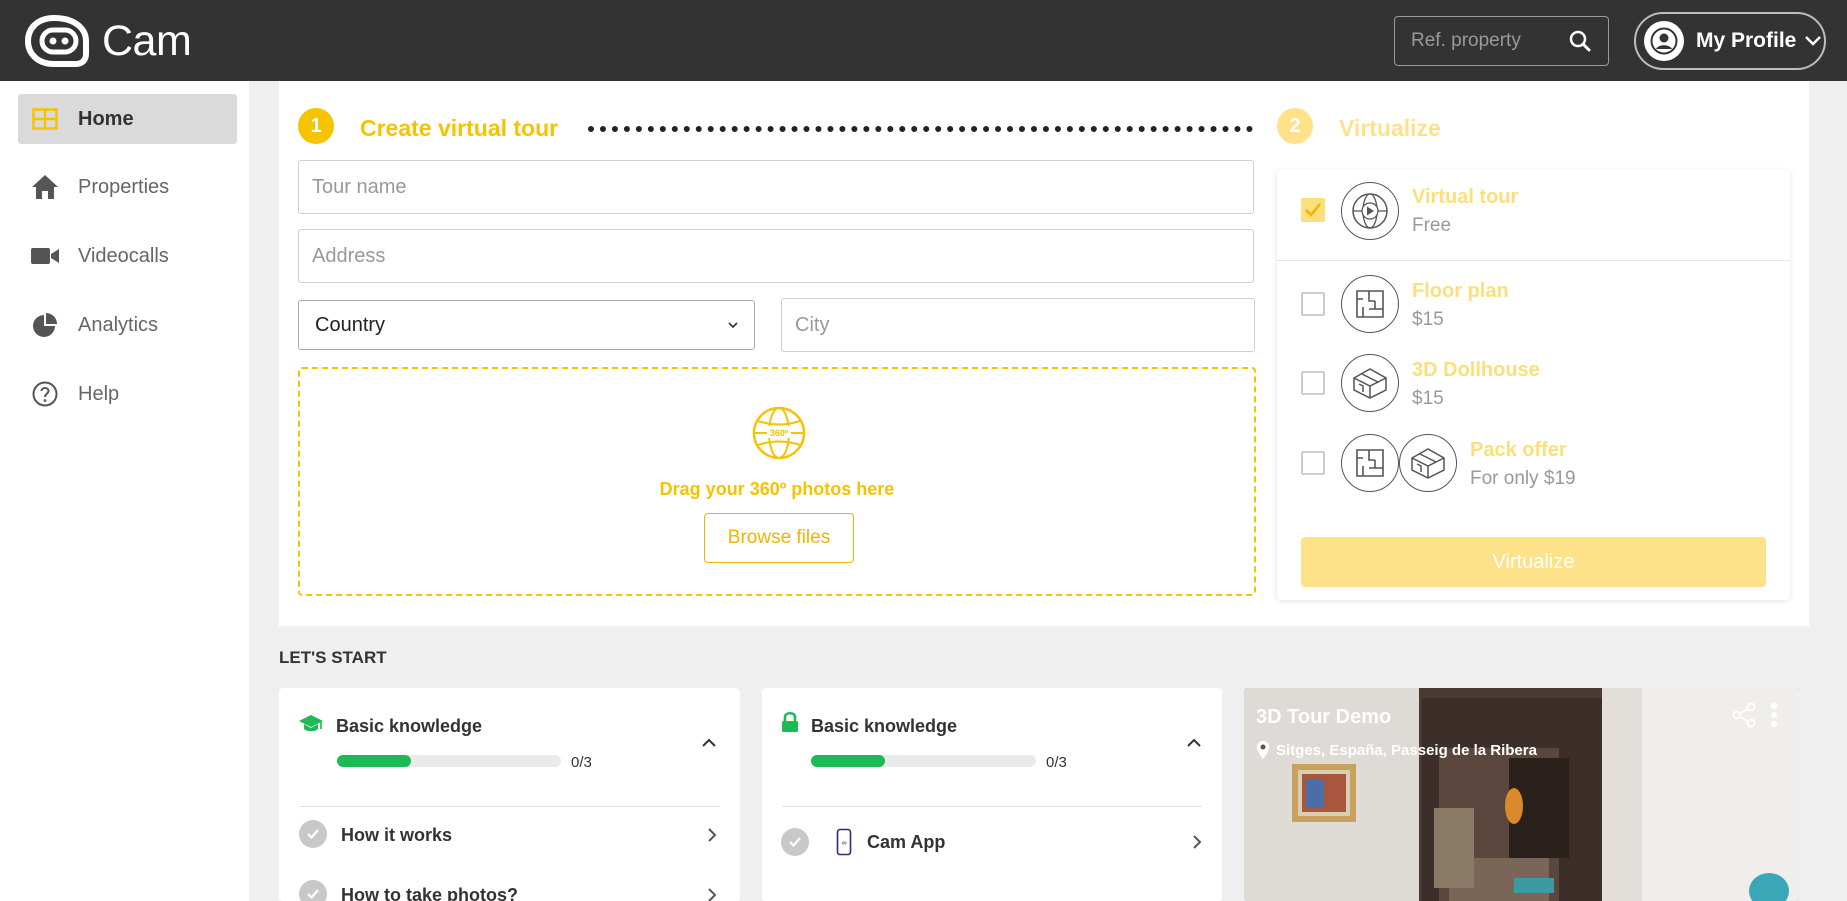 The width and height of the screenshot is (1847, 901). What do you see at coordinates (777, 489) in the screenshot?
I see `dropzone-text: Drag your 360º photos here` at bounding box center [777, 489].